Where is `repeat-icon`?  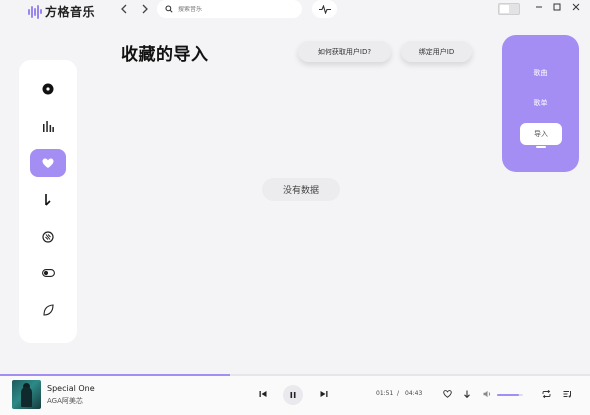
repeat-icon is located at coordinates (546, 394).